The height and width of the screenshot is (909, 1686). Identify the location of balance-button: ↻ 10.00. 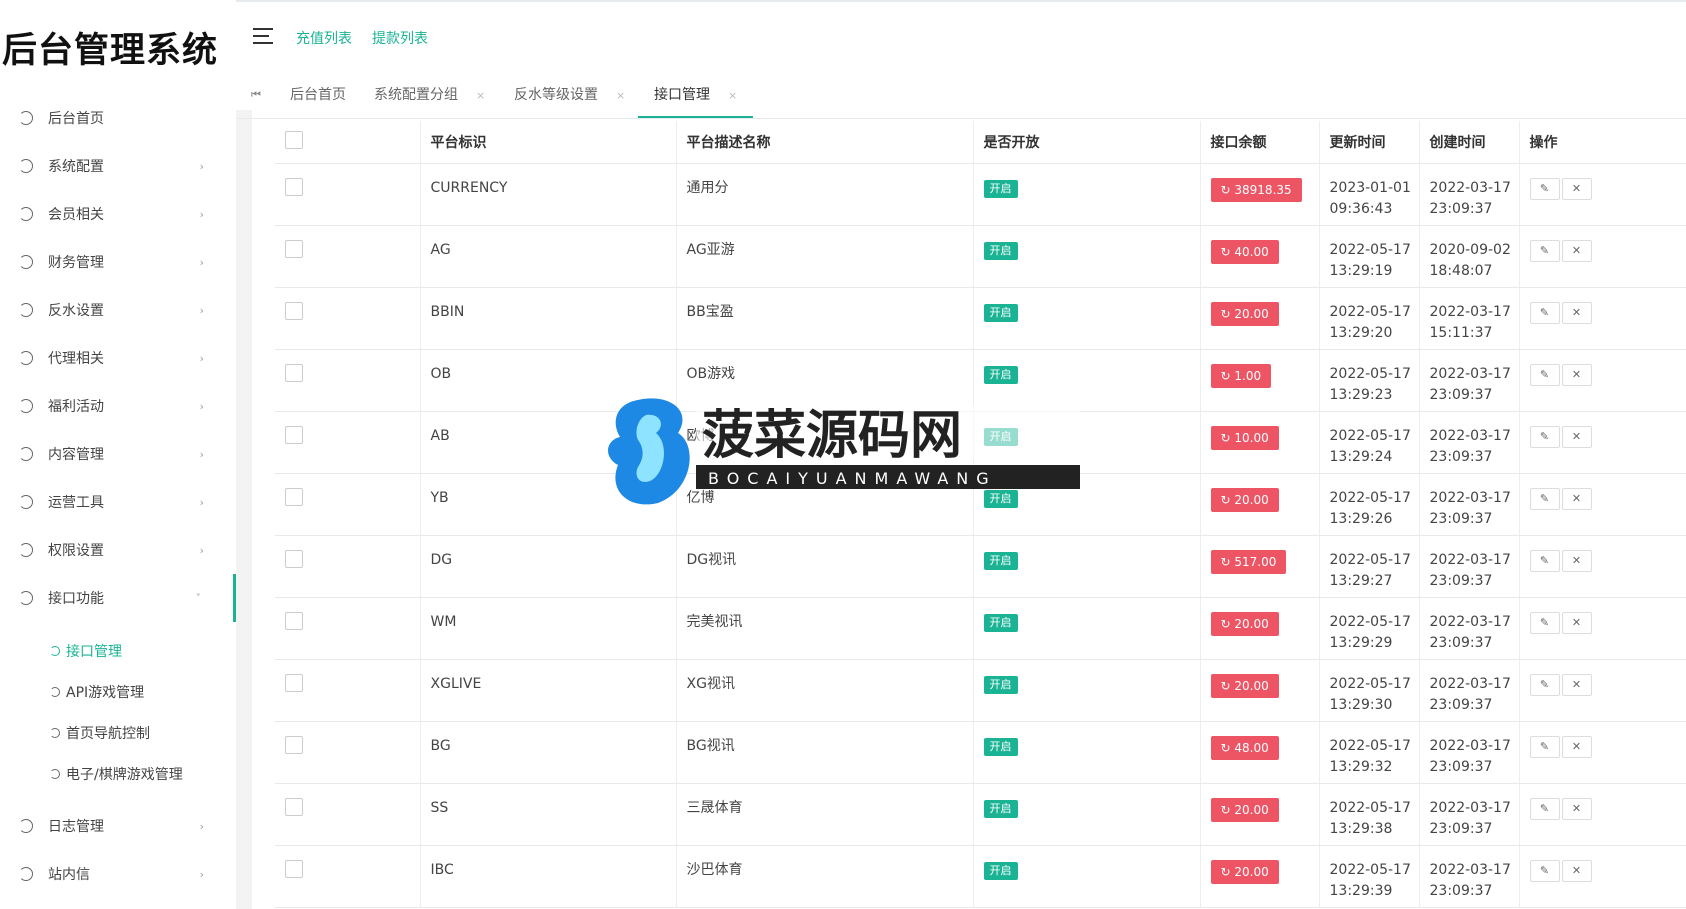
(1244, 438).